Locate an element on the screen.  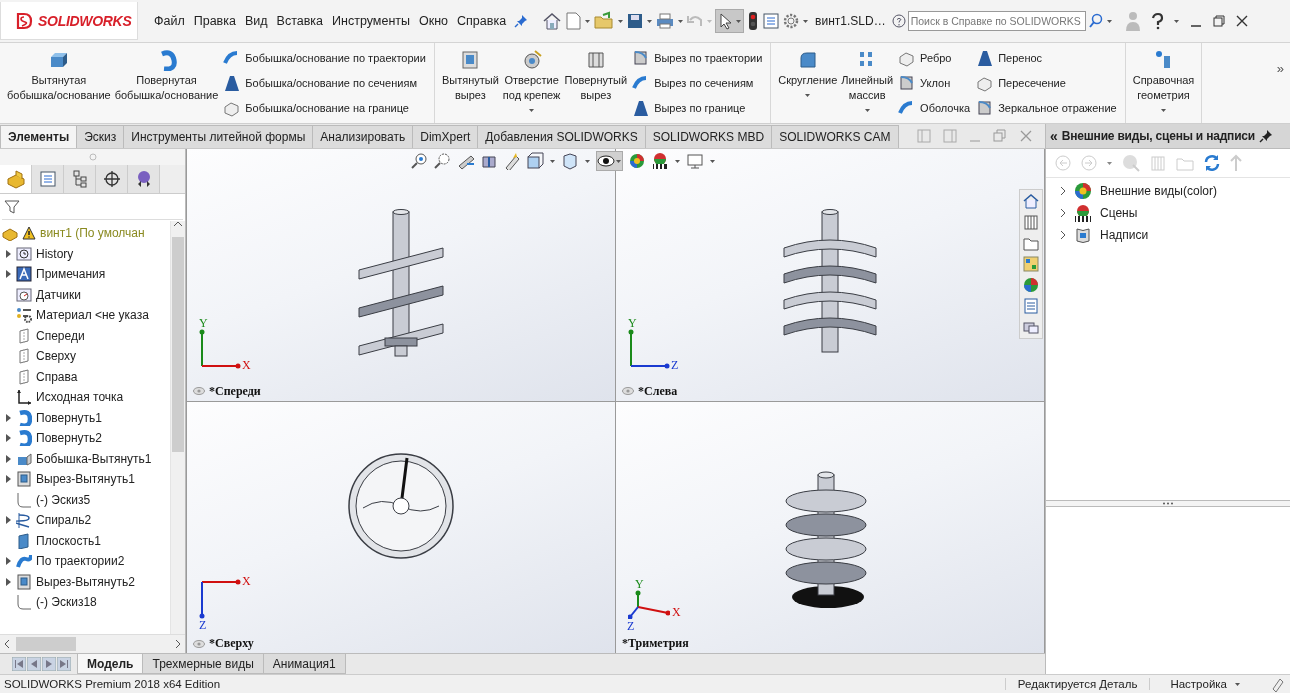
menu-item: Правка is located at coordinates (214, 21).